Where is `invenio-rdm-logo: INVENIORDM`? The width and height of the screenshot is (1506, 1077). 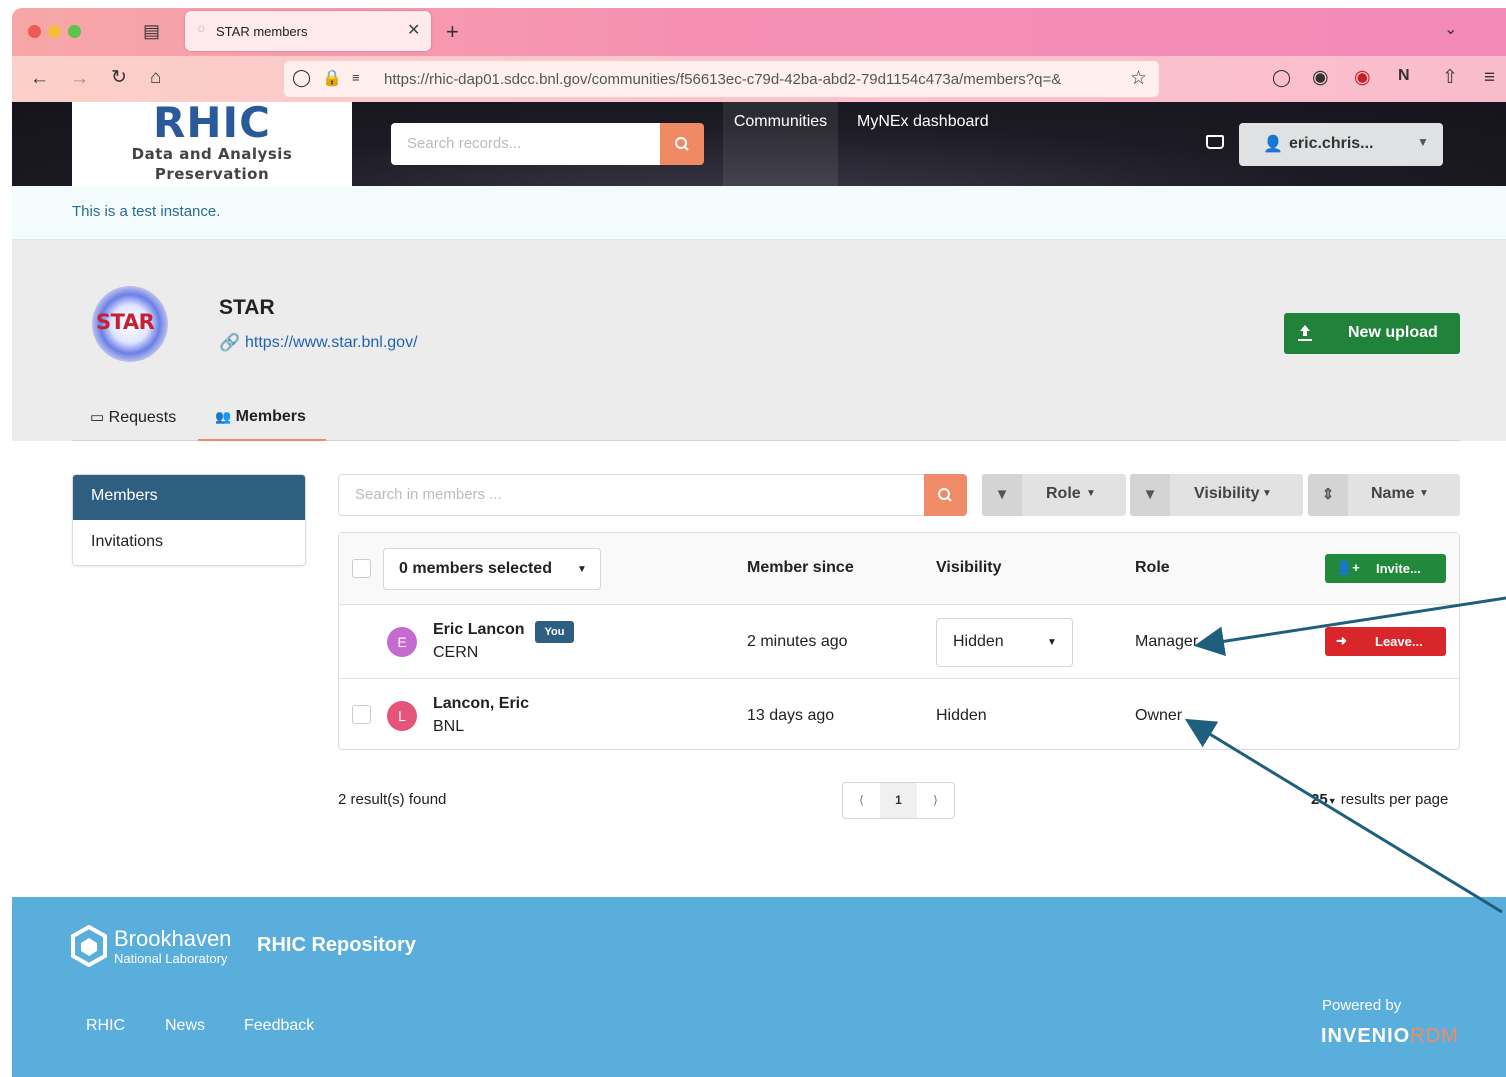
invenio-rdm-logo: INVENIORDM is located at coordinates (1390, 1036).